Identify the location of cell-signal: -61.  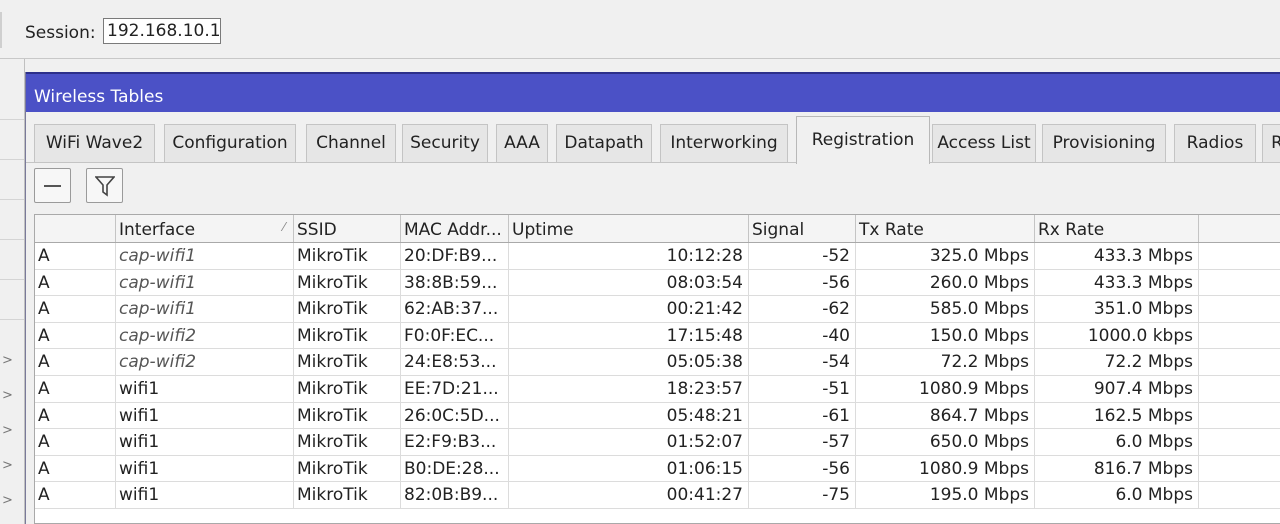
(802, 415).